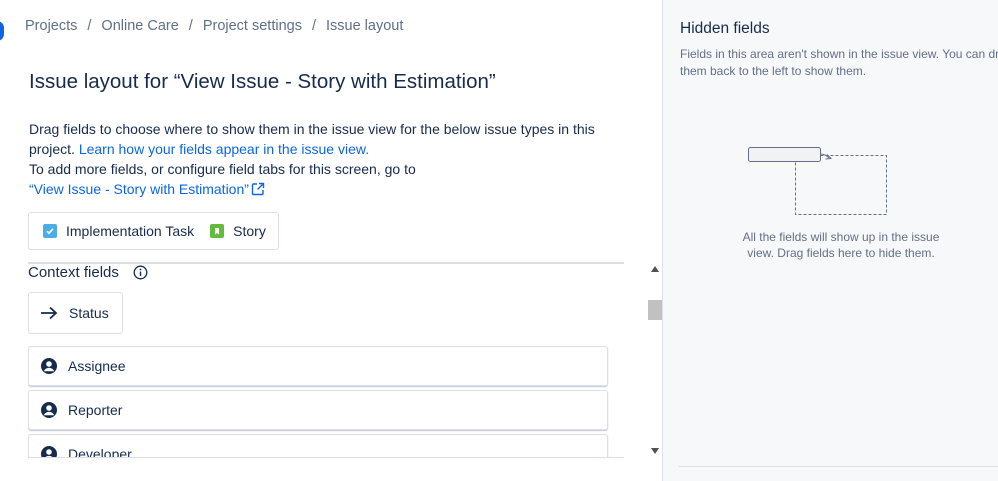 This screenshot has width=998, height=481. Describe the element at coordinates (51, 26) in the screenshot. I see `breadcrumb-projects: Projects` at that location.